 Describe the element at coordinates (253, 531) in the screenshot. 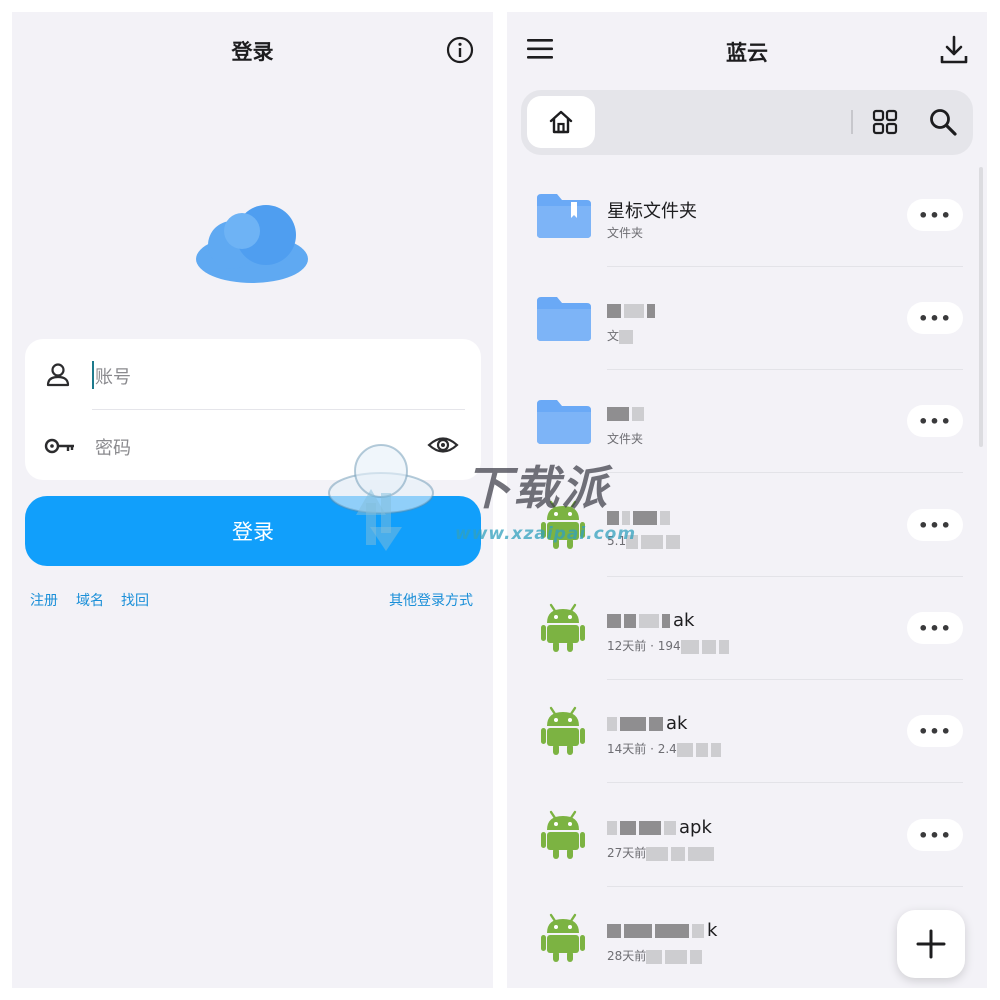

I see `login-button: 登录` at that location.